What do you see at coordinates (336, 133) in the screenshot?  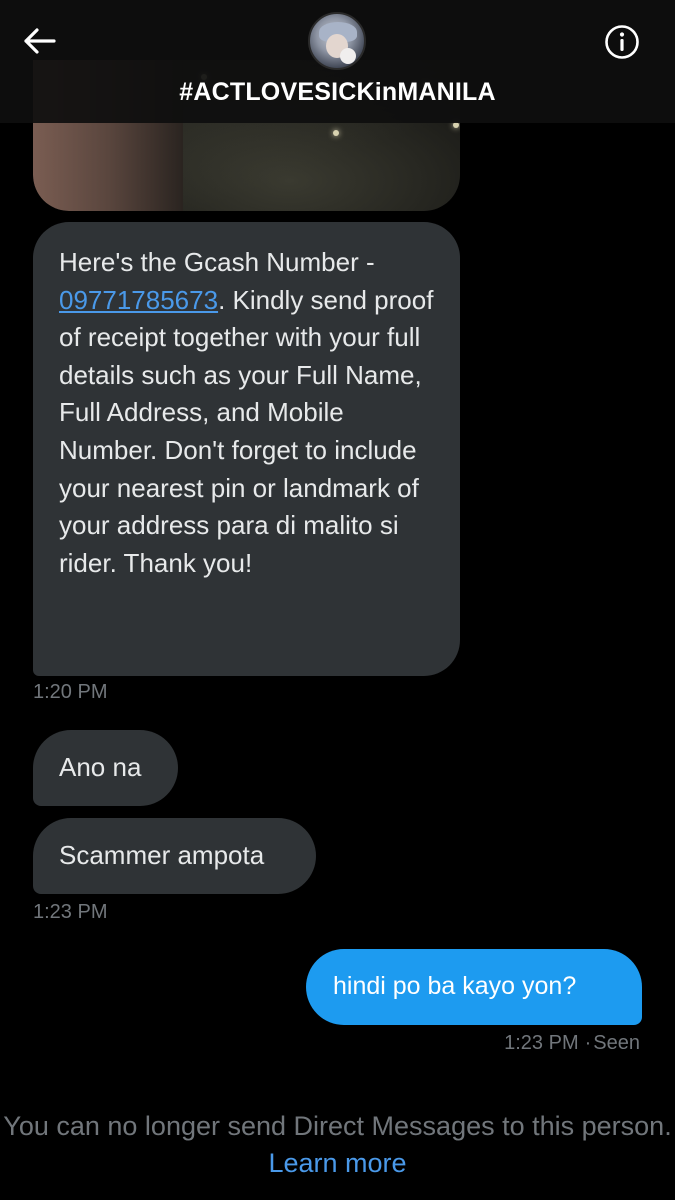 I see `image-light-spot` at bounding box center [336, 133].